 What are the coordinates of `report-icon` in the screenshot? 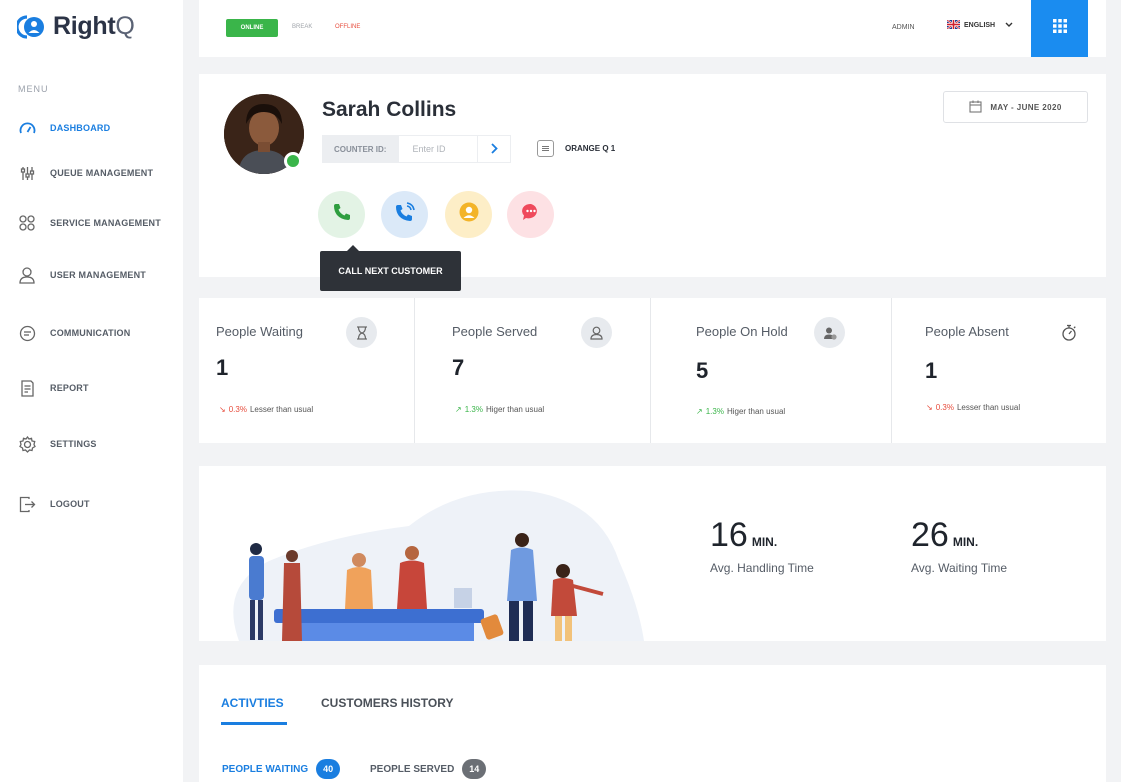 It's located at (27, 388).